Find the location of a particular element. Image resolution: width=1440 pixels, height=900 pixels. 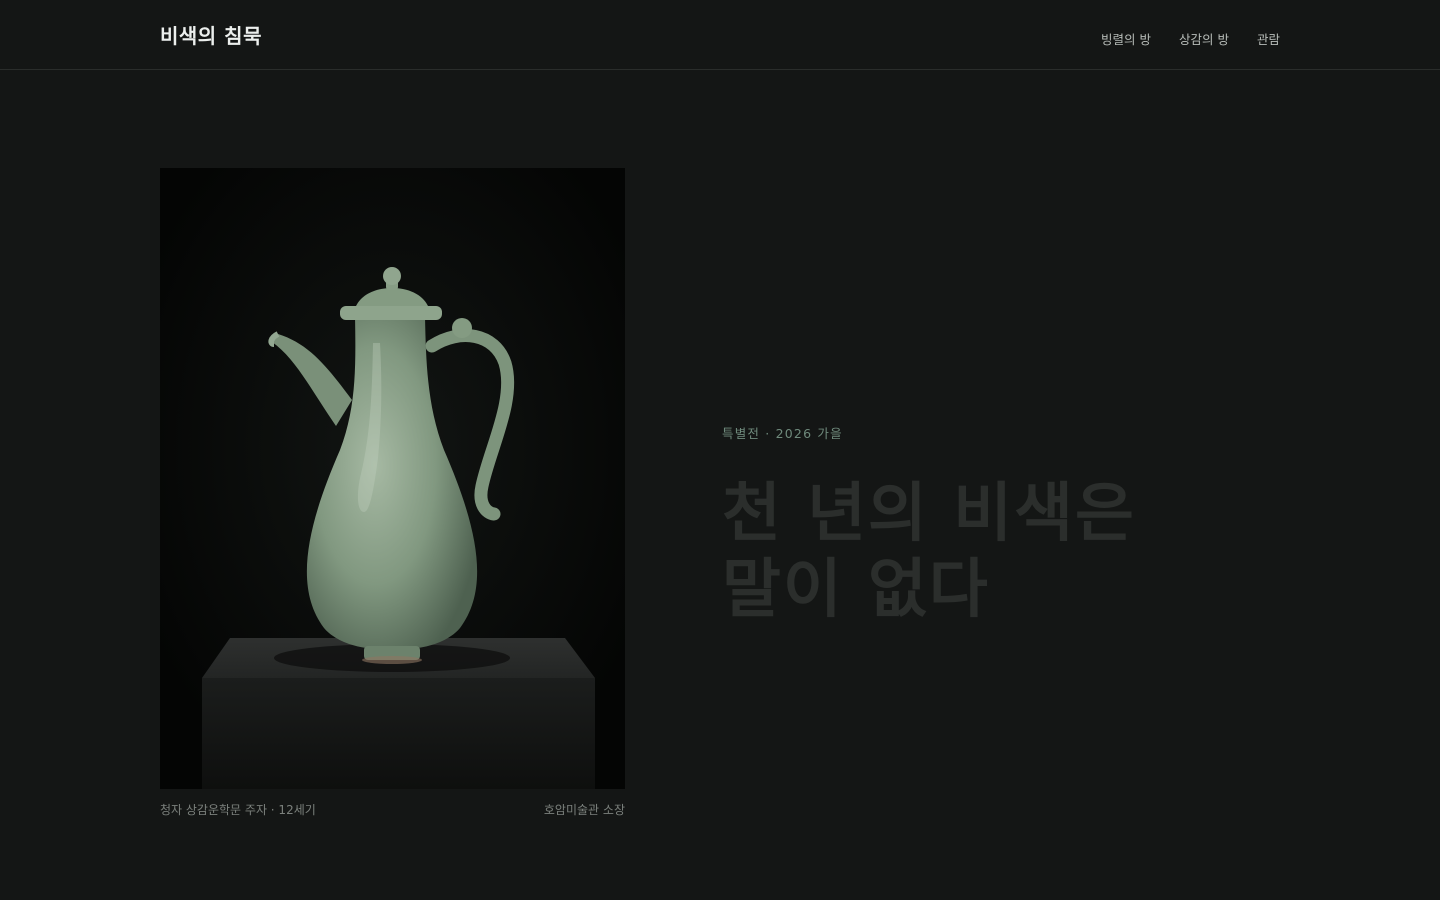

exhibition-eyebrow: 특별전 · 2026 가을 is located at coordinates (782, 433).